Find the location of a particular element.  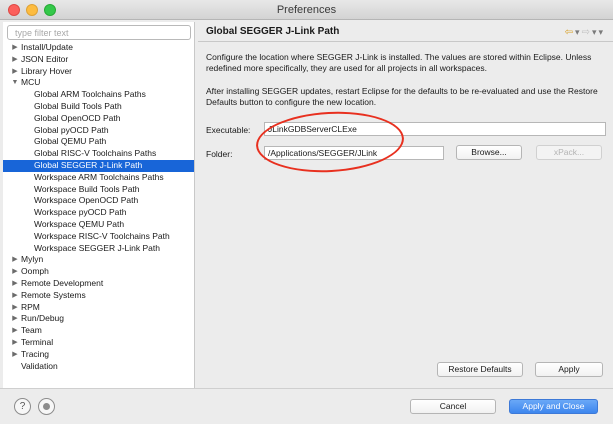

tree-item-label: Workspace QEMU Path is located at coordinates (79, 223).